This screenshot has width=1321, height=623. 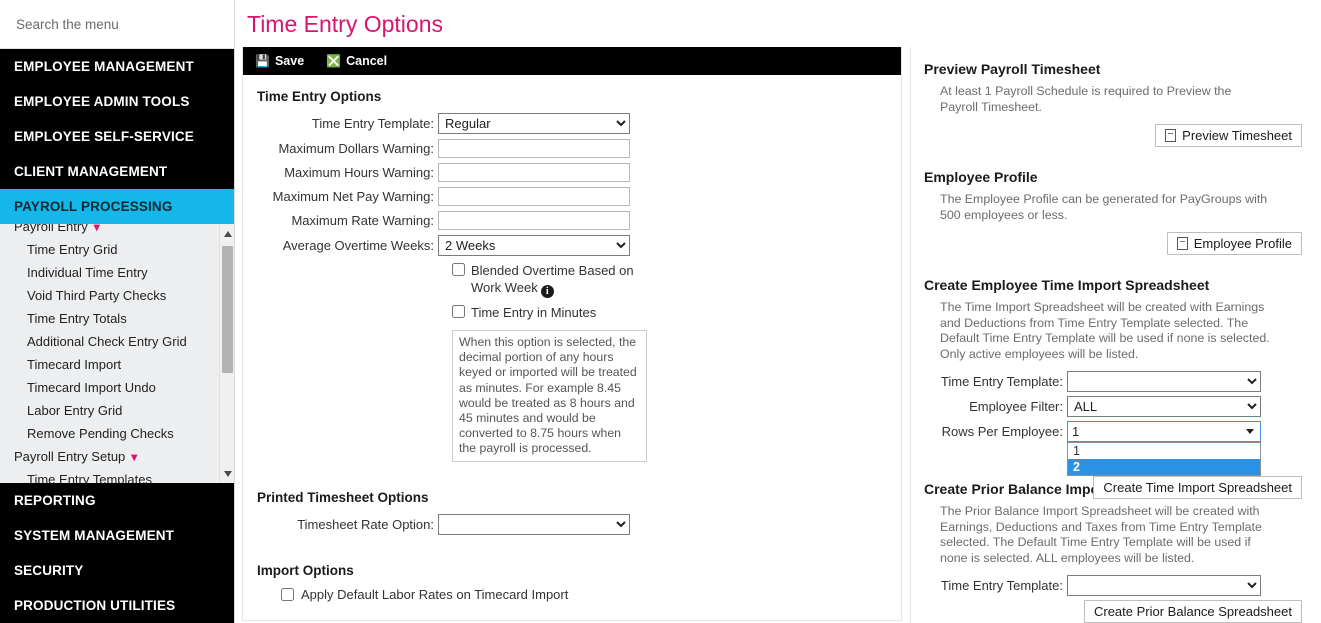 I want to click on search-input, so click(x=117, y=24).